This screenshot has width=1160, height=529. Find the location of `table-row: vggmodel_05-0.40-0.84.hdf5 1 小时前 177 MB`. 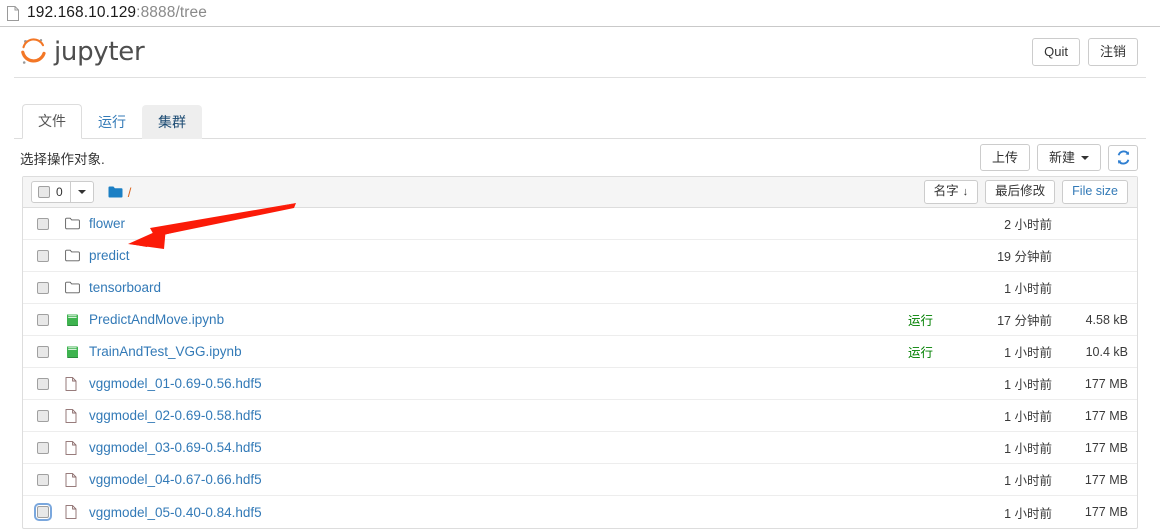

table-row: vggmodel_05-0.40-0.84.hdf5 1 小时前 177 MB is located at coordinates (580, 512).